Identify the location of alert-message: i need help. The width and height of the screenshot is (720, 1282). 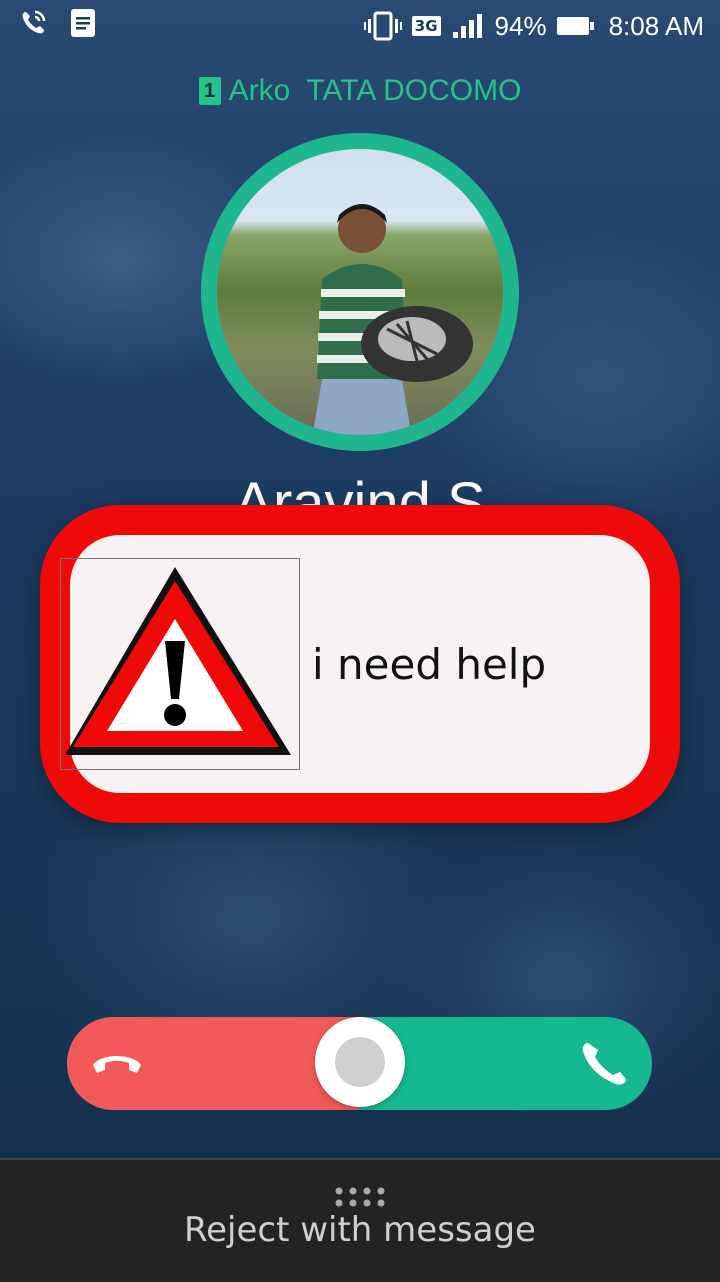
(429, 664).